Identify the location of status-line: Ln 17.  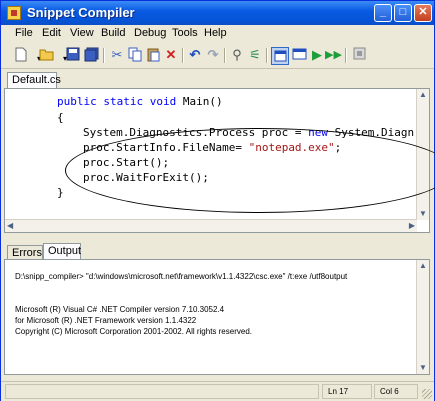
(347, 391).